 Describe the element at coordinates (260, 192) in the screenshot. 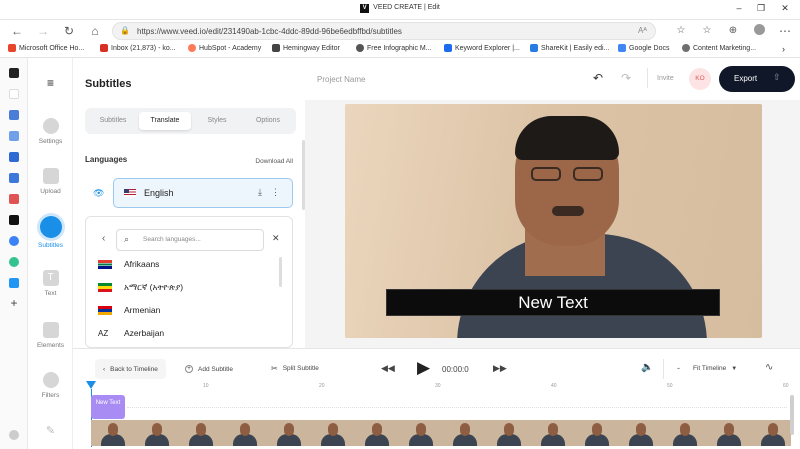

I see `download-icon: ⤓` at that location.